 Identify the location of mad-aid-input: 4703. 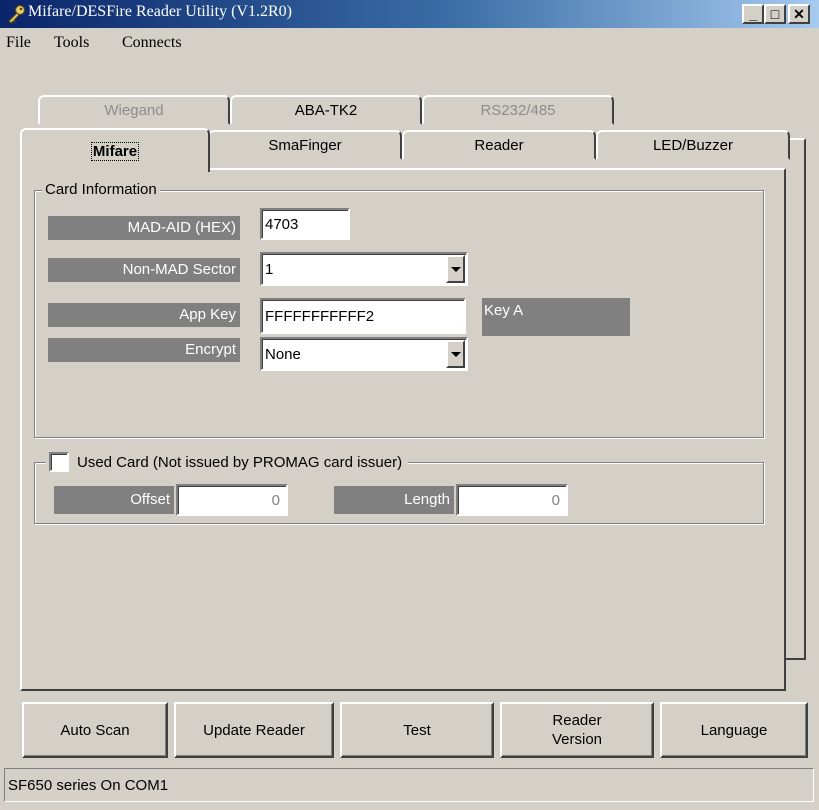
(305, 224).